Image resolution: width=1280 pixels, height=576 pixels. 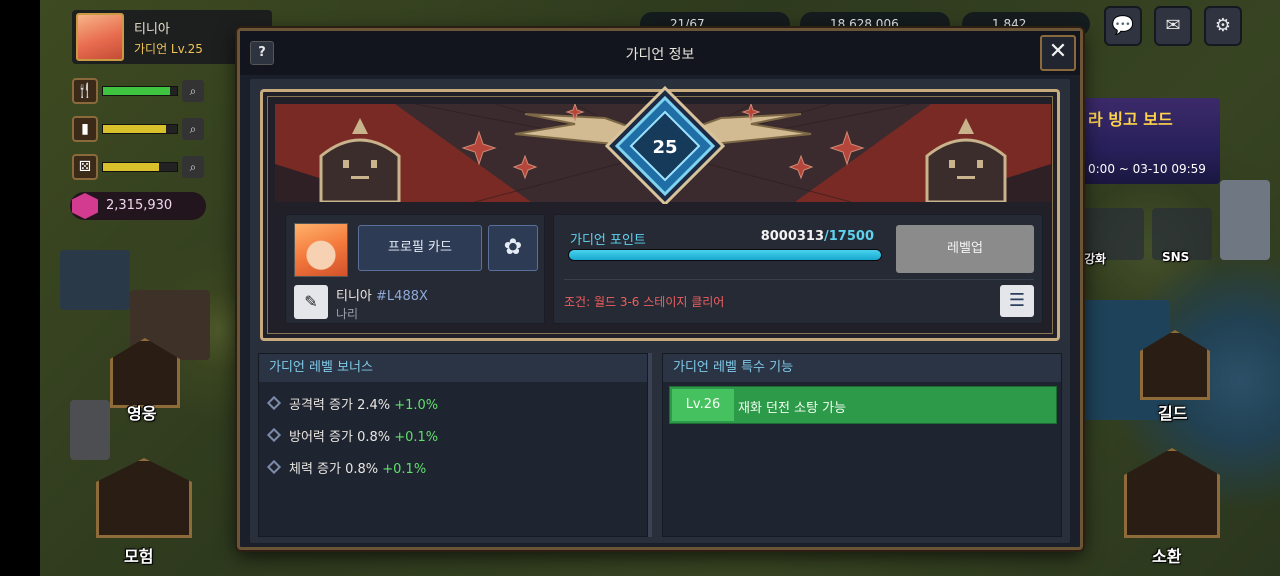 I want to click on bonus-text: 공격력 증가 2.4%, so click(x=342, y=405).